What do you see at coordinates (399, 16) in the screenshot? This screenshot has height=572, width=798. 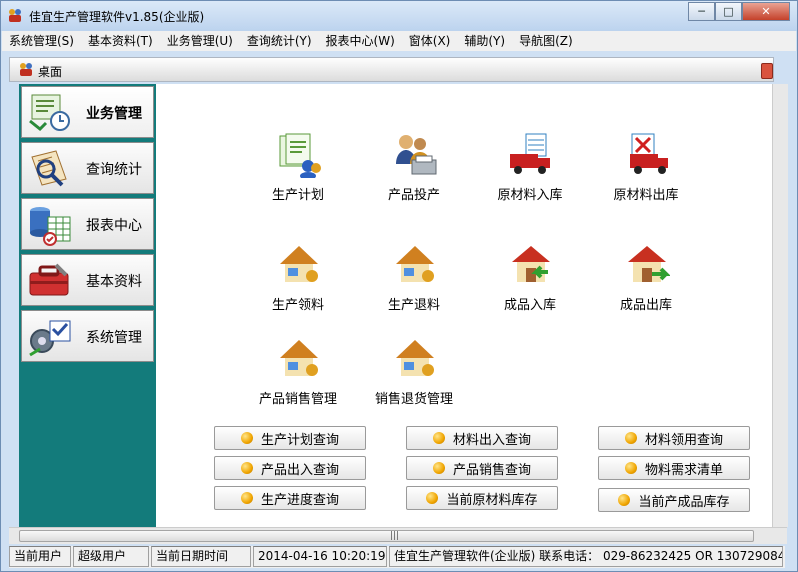 I see `title-bar: 佳宜生产管理软件v1.85(企业版) ─ □ ✕` at bounding box center [399, 16].